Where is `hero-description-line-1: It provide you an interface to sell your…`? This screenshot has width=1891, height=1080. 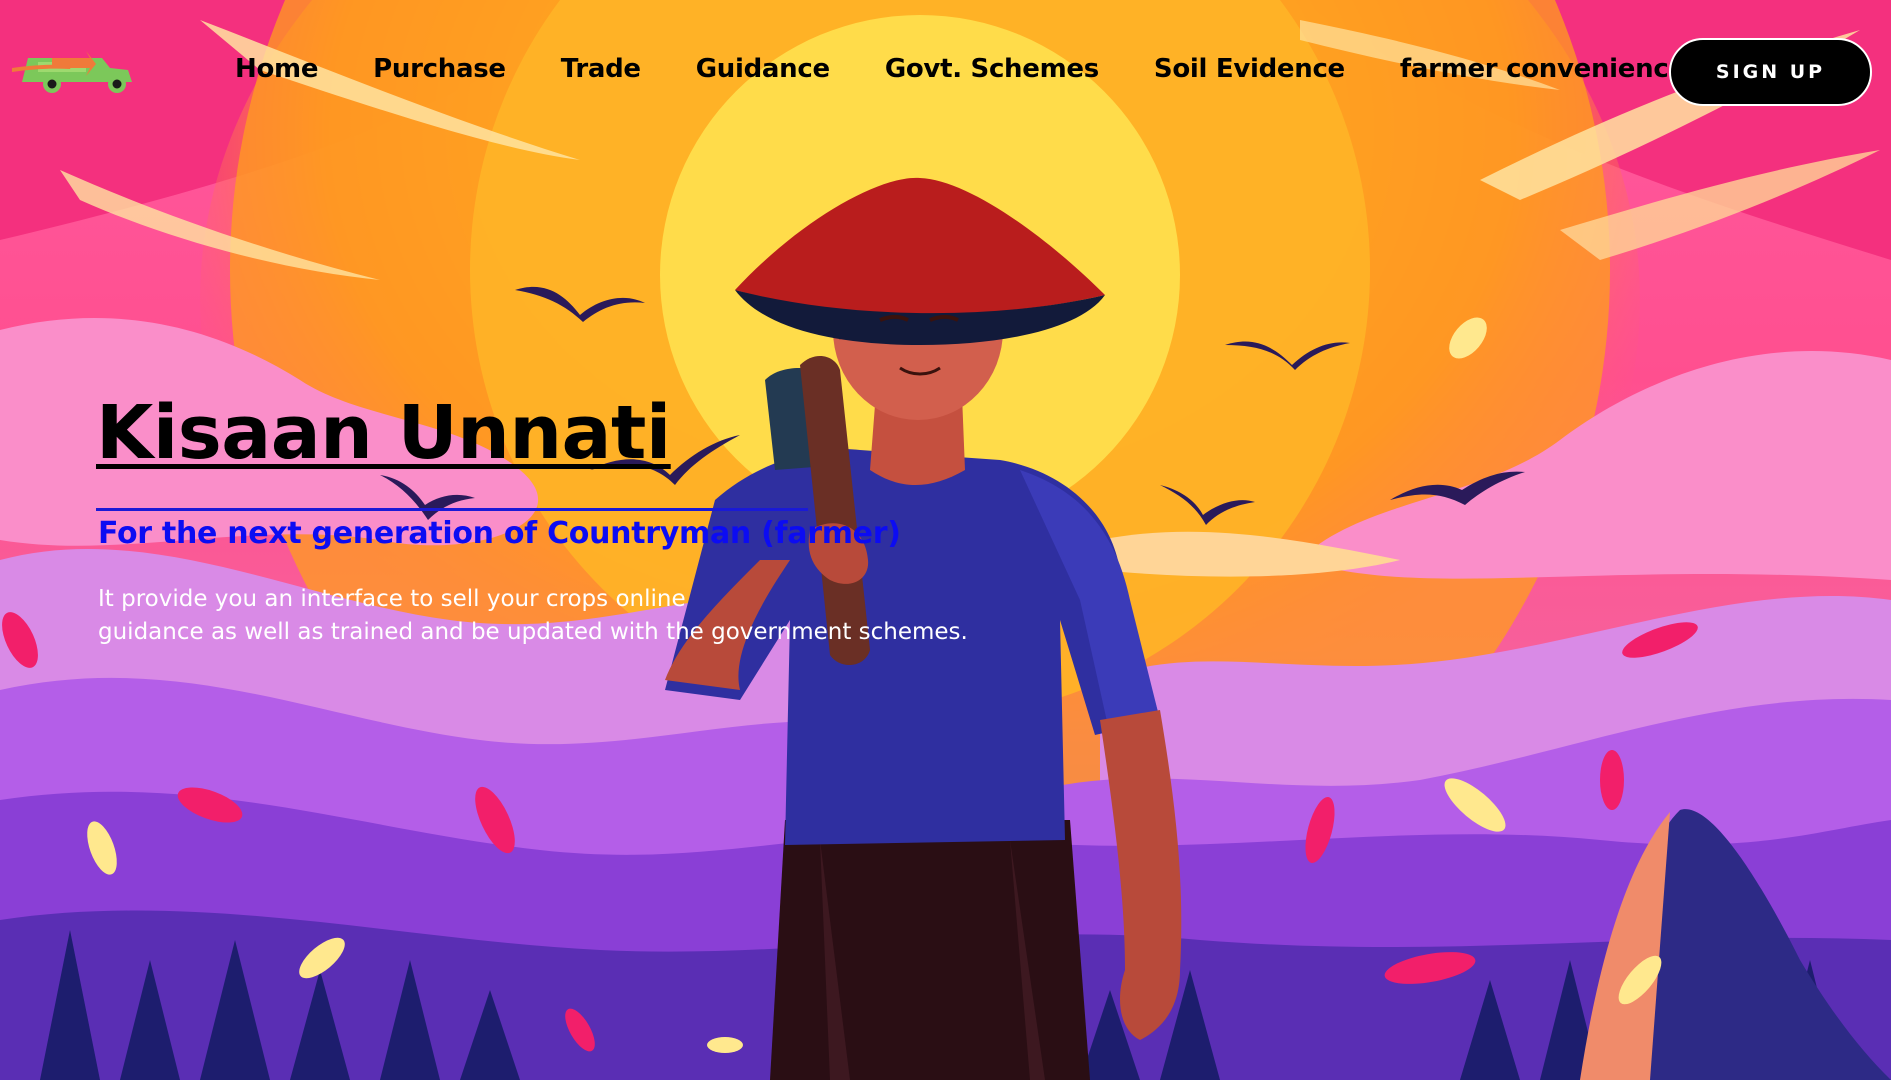 hero-description-line-1: It provide you an interface to sell your… is located at coordinates (392, 599).